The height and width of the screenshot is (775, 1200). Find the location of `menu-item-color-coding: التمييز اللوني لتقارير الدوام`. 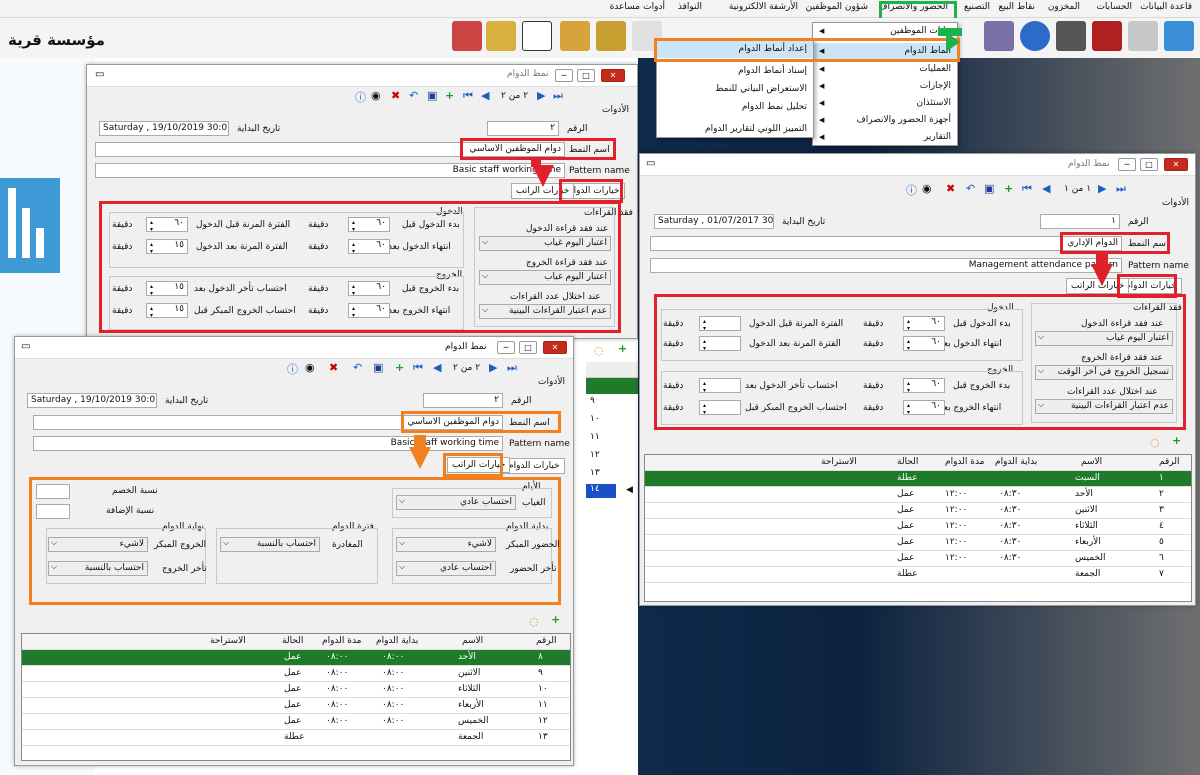

menu-item-color-coding: التمييز اللوني لتقارير الدوام is located at coordinates (735, 129).